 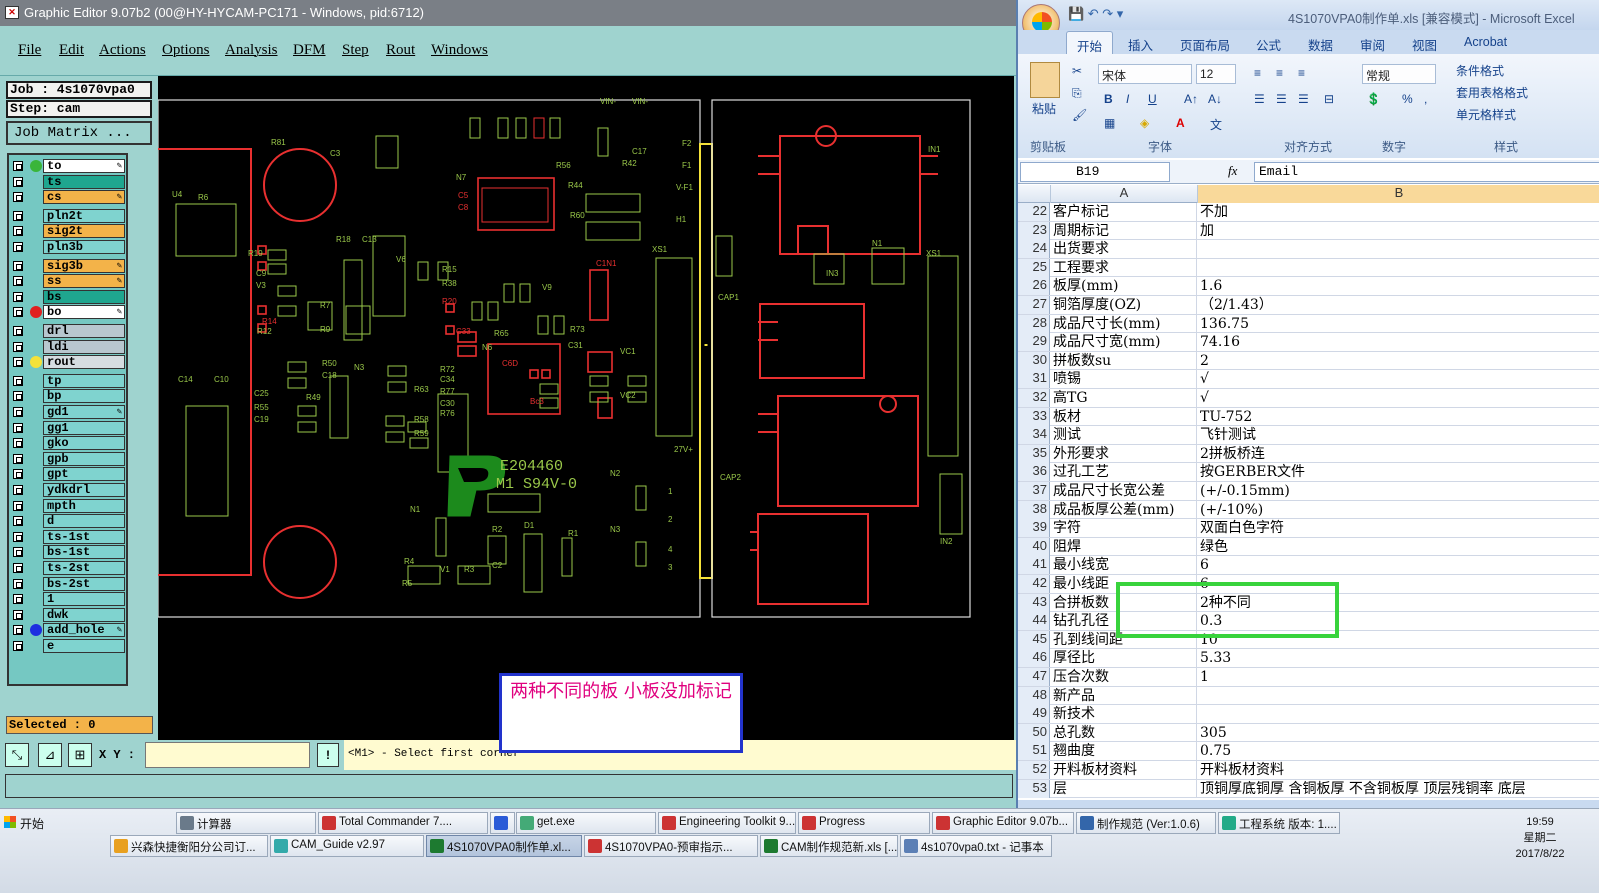 What do you see at coordinates (1034, 267) in the screenshot?
I see `row-number: 25` at bounding box center [1034, 267].